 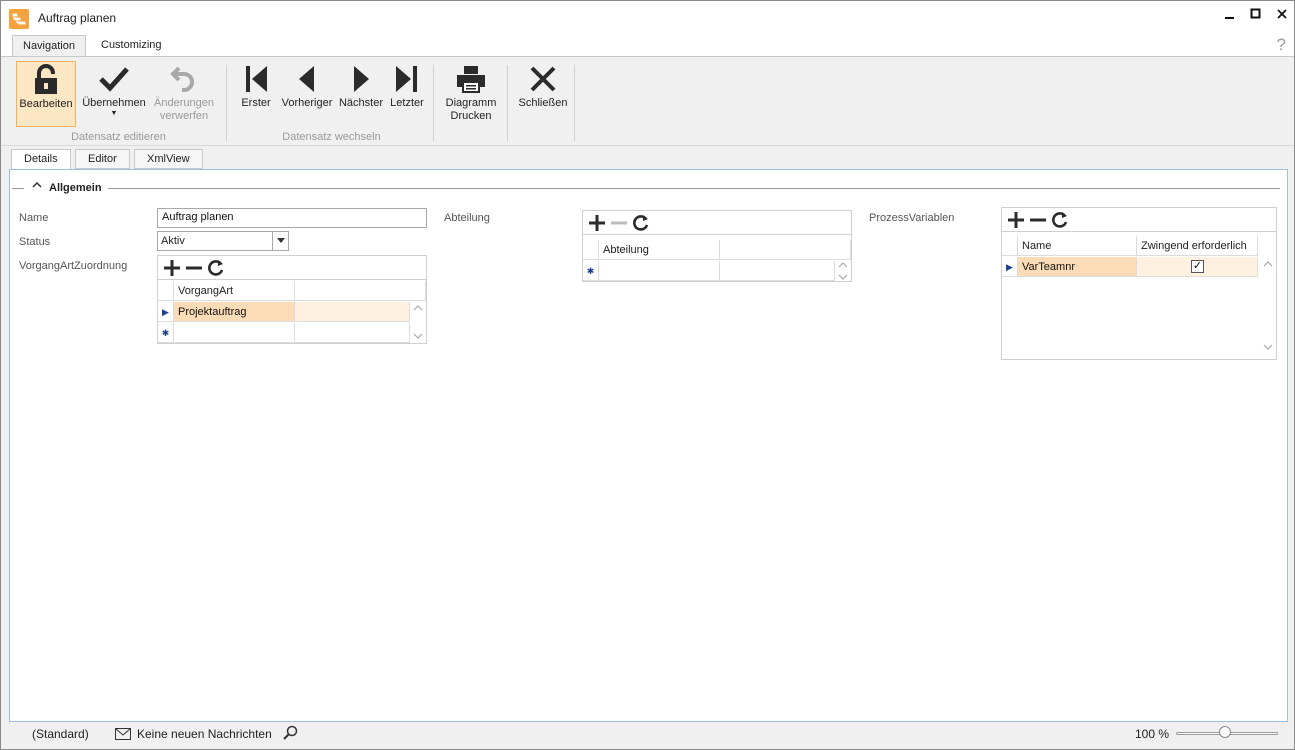 What do you see at coordinates (75, 188) in the screenshot?
I see `group-title: Allgemein` at bounding box center [75, 188].